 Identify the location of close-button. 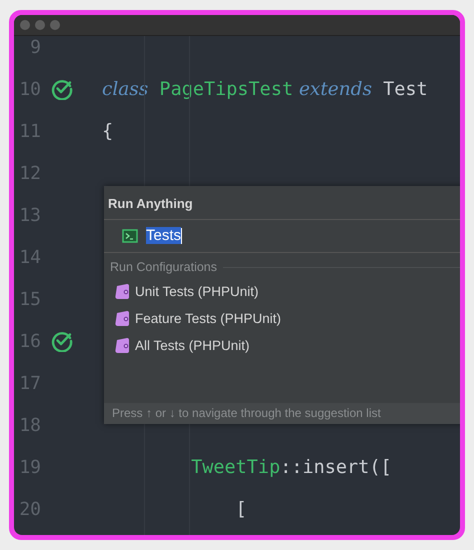
(25, 25).